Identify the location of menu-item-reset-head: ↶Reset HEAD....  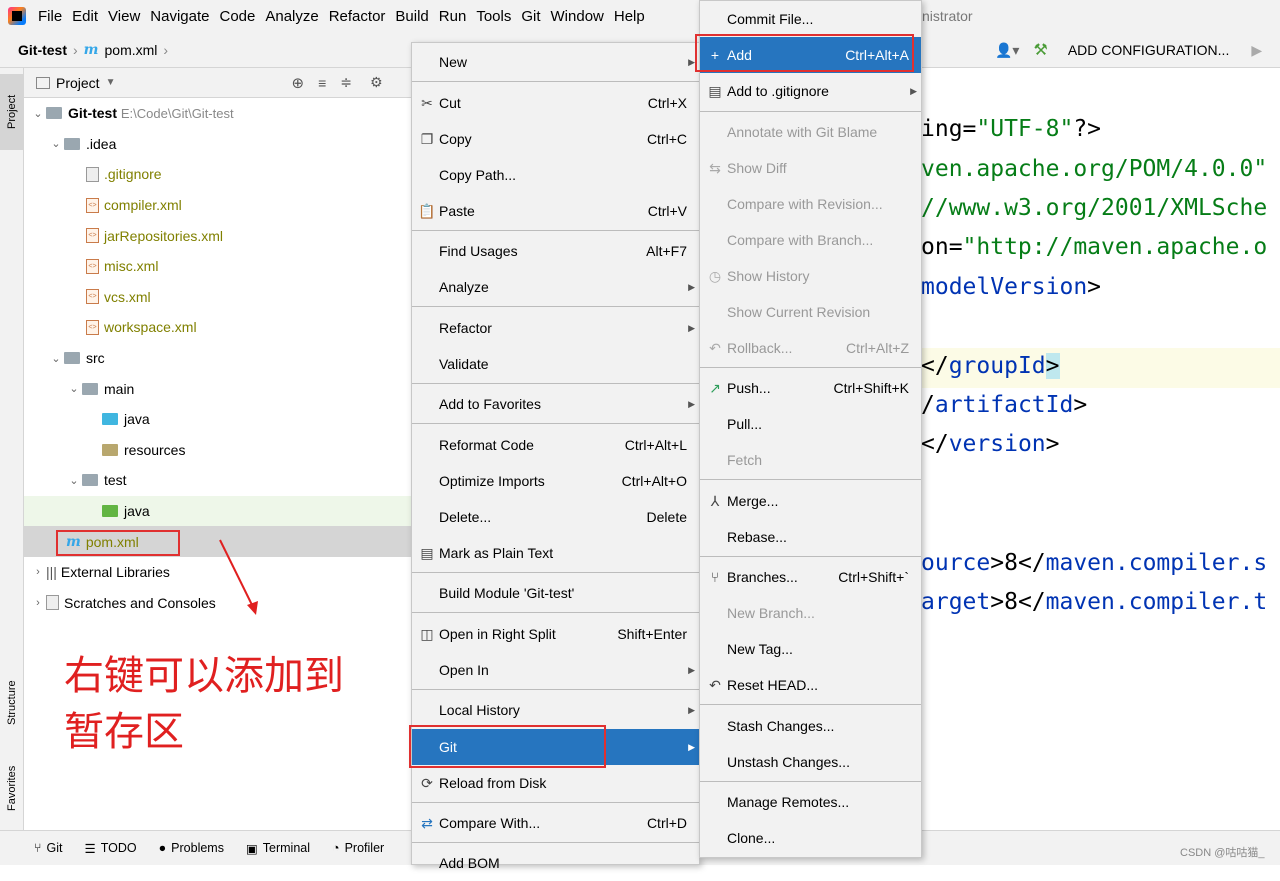
(810, 685).